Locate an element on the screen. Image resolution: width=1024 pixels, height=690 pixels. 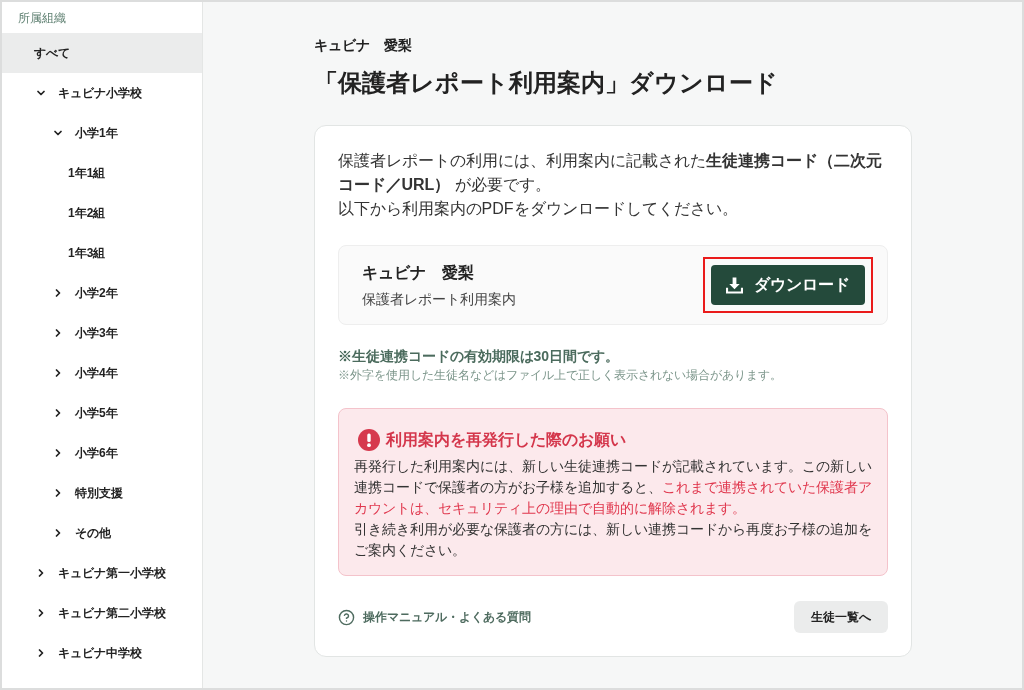
help-icon is located at coordinates (346, 617).